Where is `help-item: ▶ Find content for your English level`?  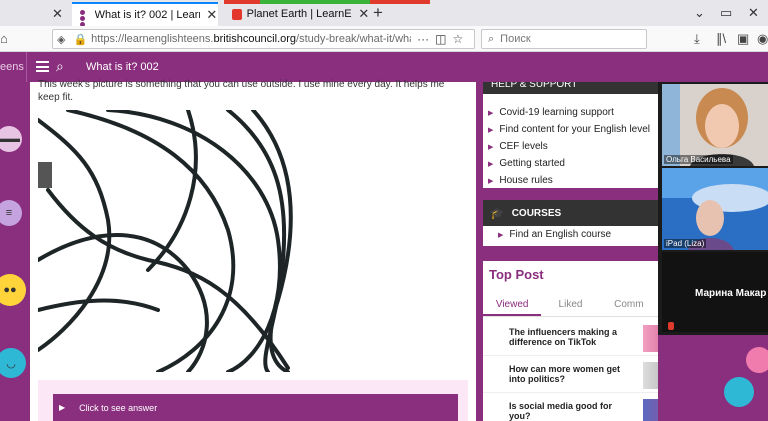
help-item: ▶ Find content for your English level is located at coordinates (566, 129).